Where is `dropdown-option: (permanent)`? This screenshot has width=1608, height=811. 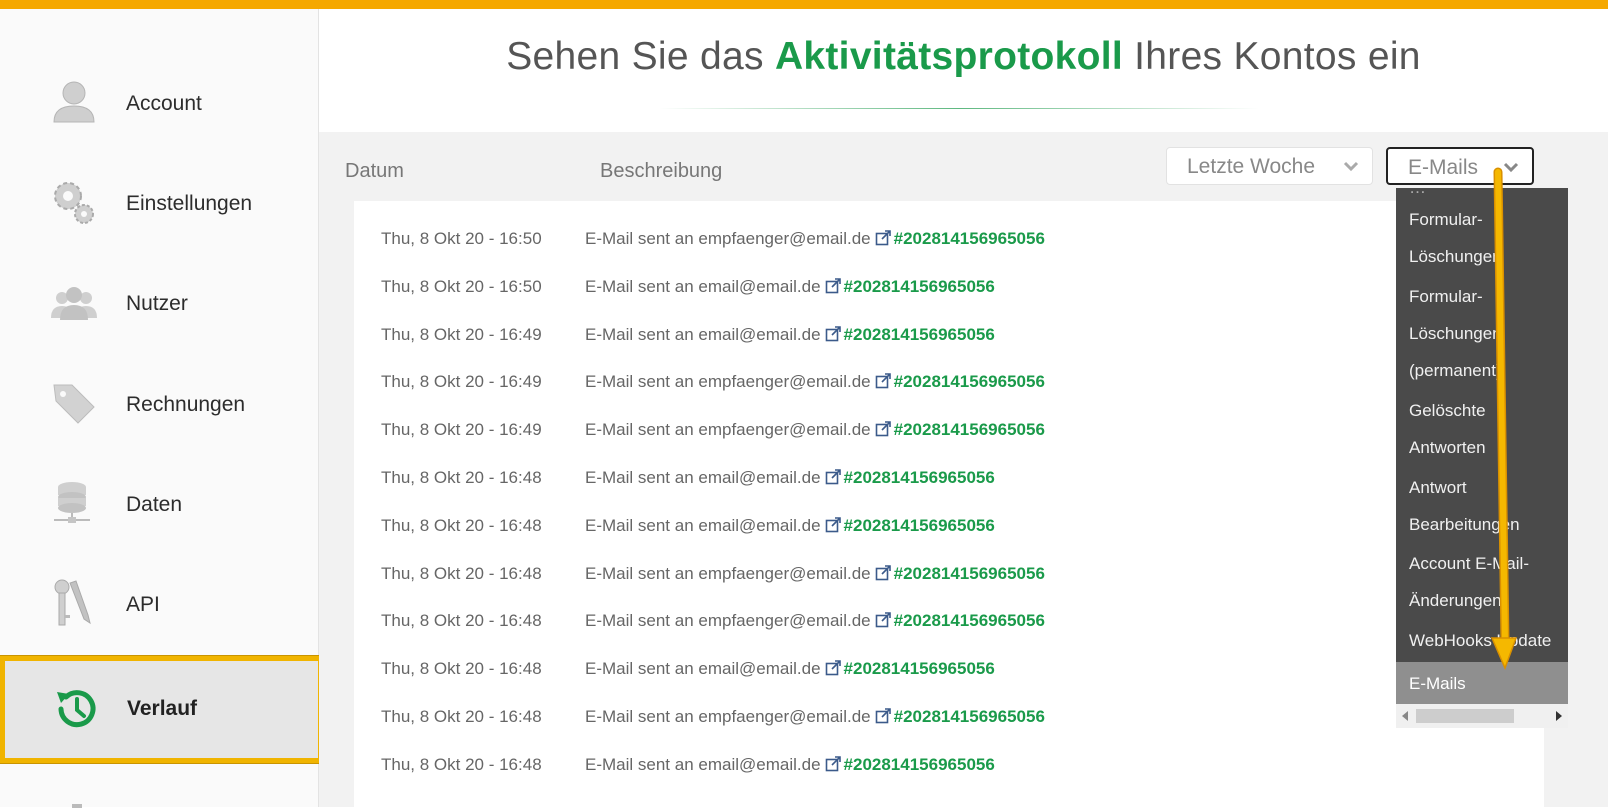 dropdown-option: (permanent) is located at coordinates (1455, 371).